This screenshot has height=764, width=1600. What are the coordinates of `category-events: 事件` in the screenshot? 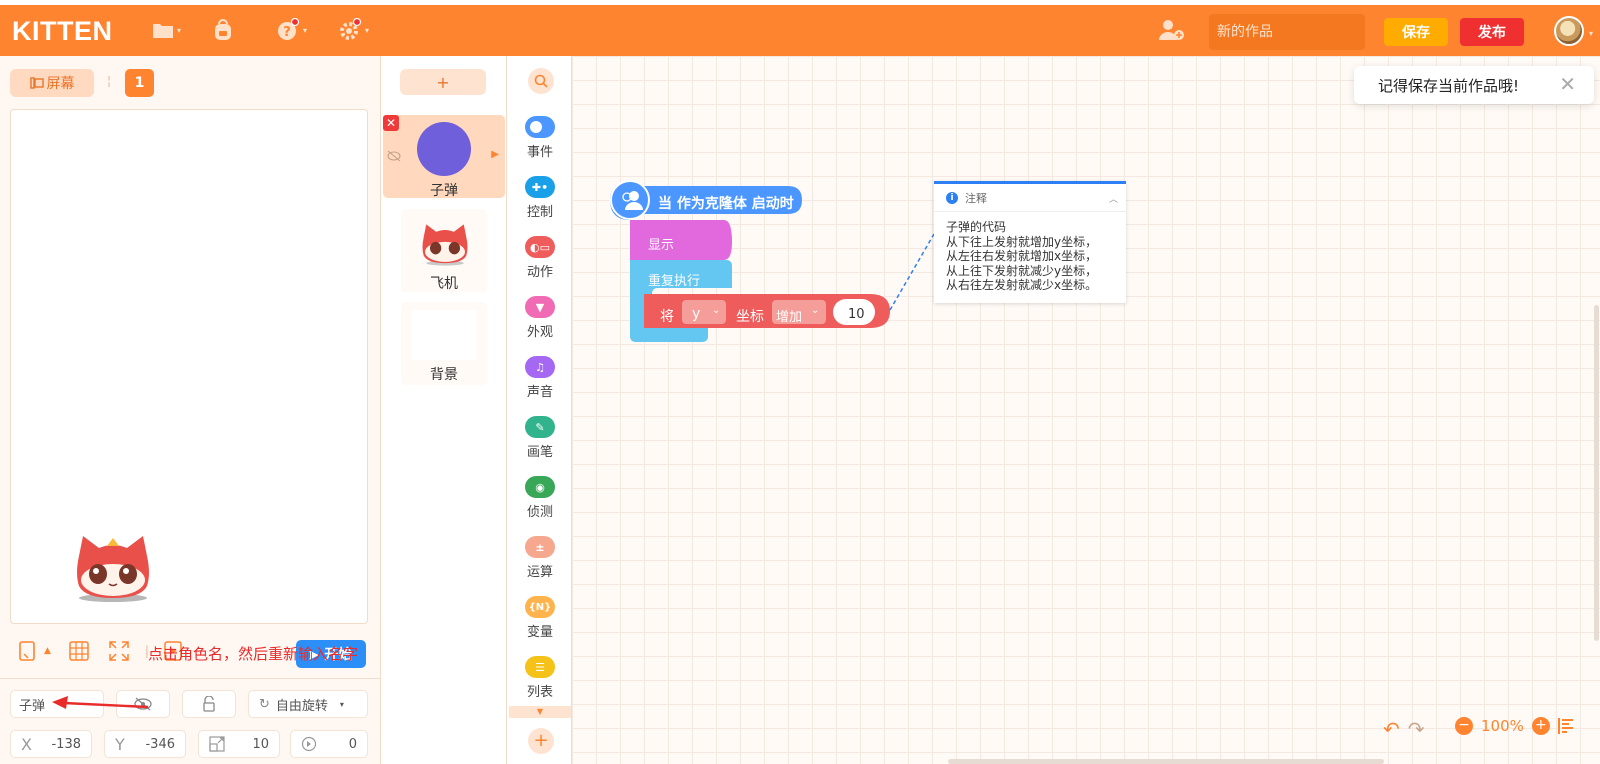 It's located at (540, 138).